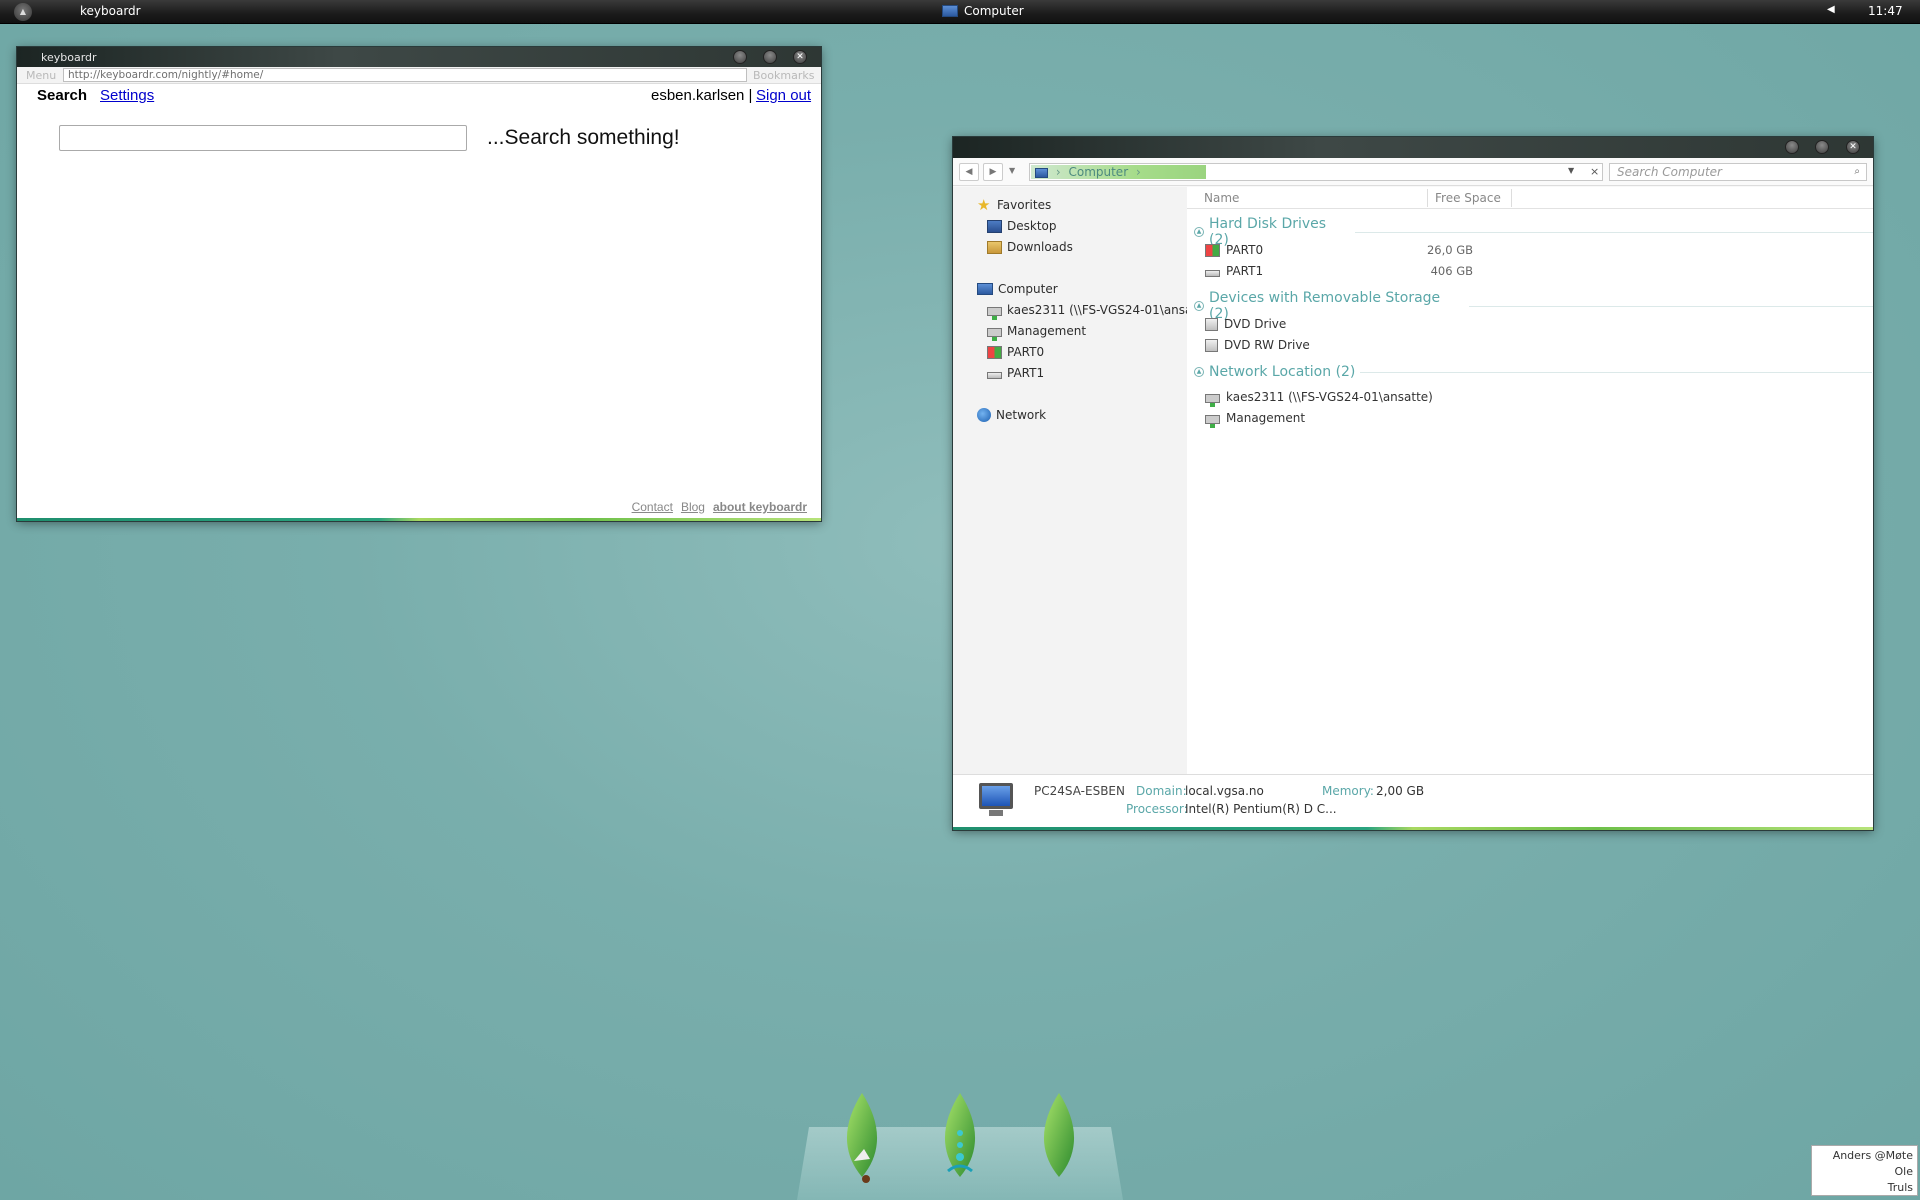 The width and height of the screenshot is (1920, 1200). What do you see at coordinates (1245, 250) in the screenshot?
I see `item-name: PART0` at bounding box center [1245, 250].